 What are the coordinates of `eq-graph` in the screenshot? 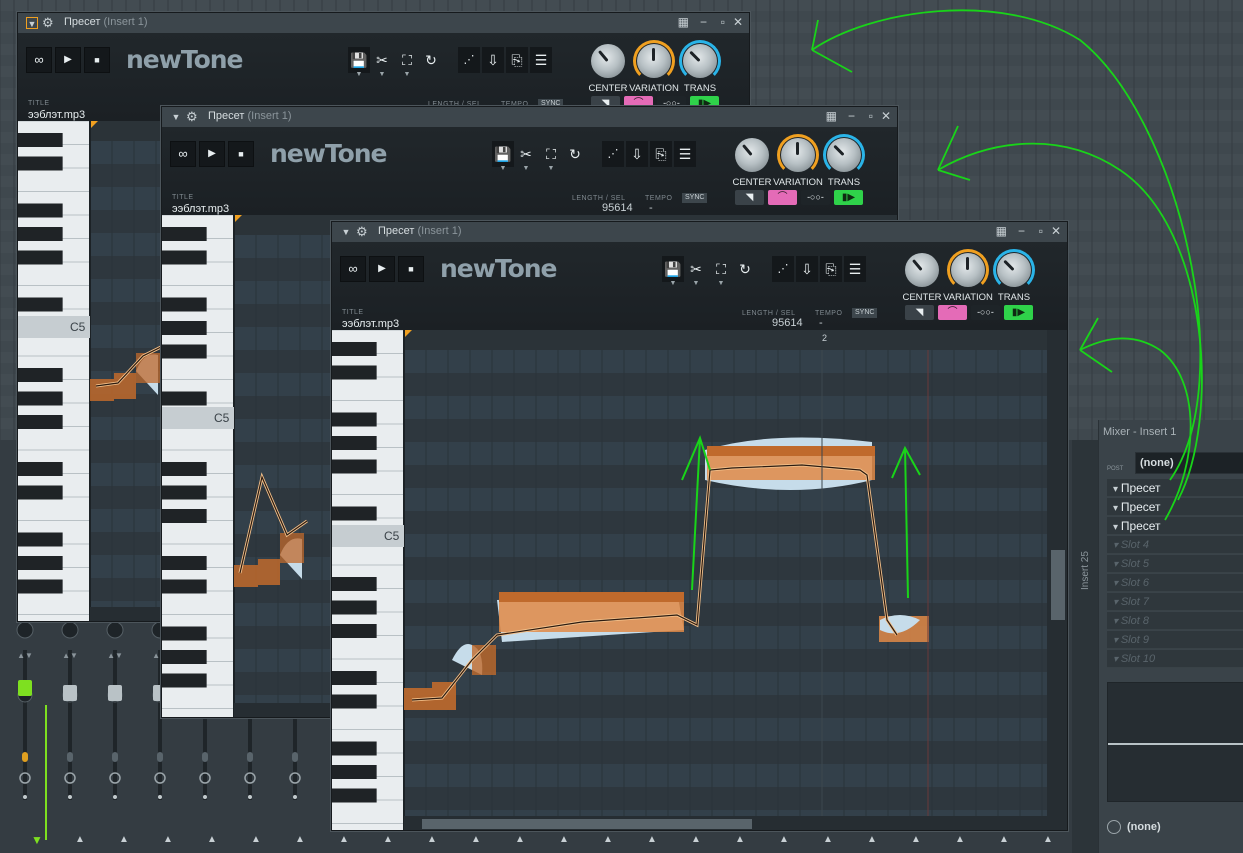 It's located at (1175, 742).